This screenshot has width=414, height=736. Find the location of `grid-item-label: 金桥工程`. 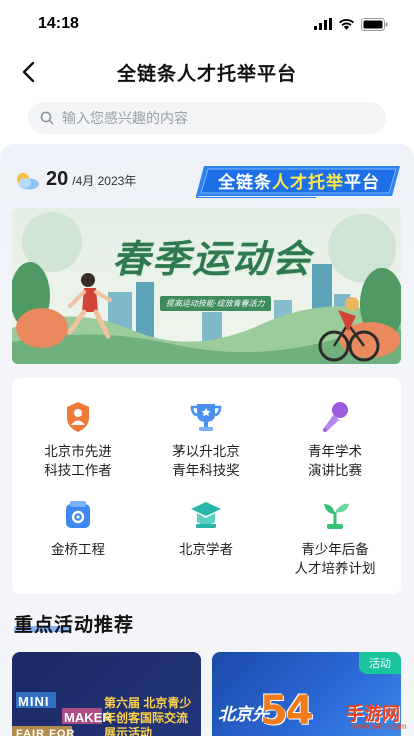

grid-item-label: 金桥工程 is located at coordinates (78, 549).